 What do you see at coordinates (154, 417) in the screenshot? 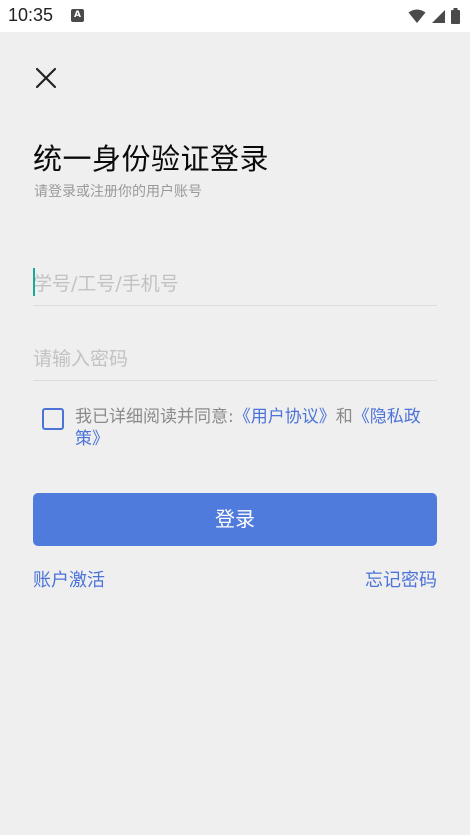
I see `agreement-prefix: 我已详细阅读并同意:` at bounding box center [154, 417].